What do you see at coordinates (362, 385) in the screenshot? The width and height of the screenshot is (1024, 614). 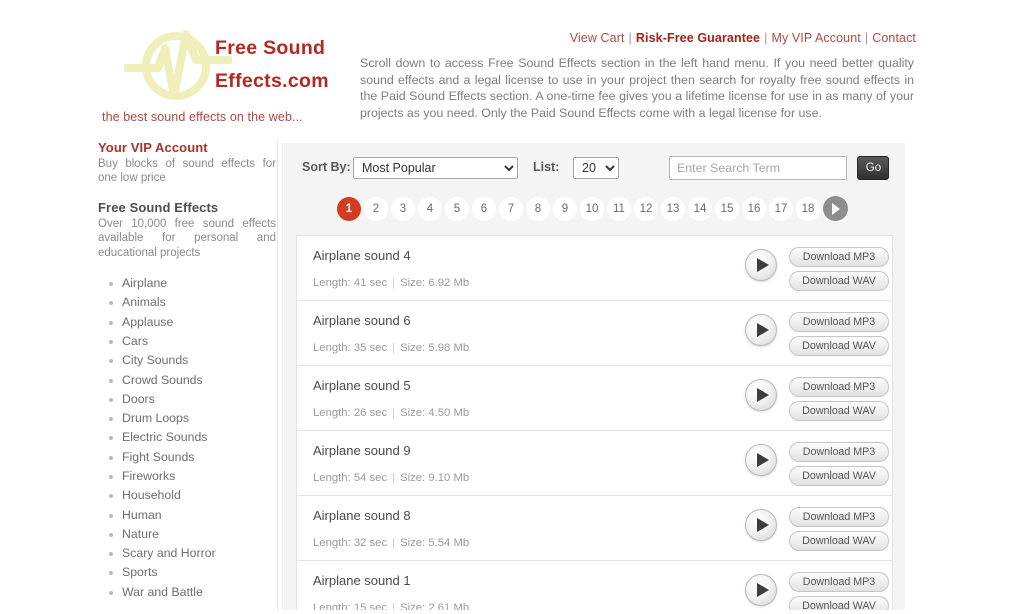 I see `sound-title: Airplane sound 5` at bounding box center [362, 385].